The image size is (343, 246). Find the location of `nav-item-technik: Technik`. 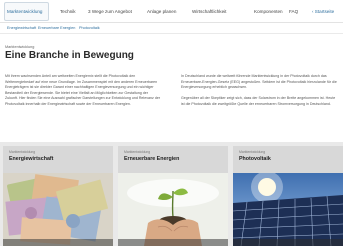

nav-item-technik: Technik is located at coordinates (68, 11).